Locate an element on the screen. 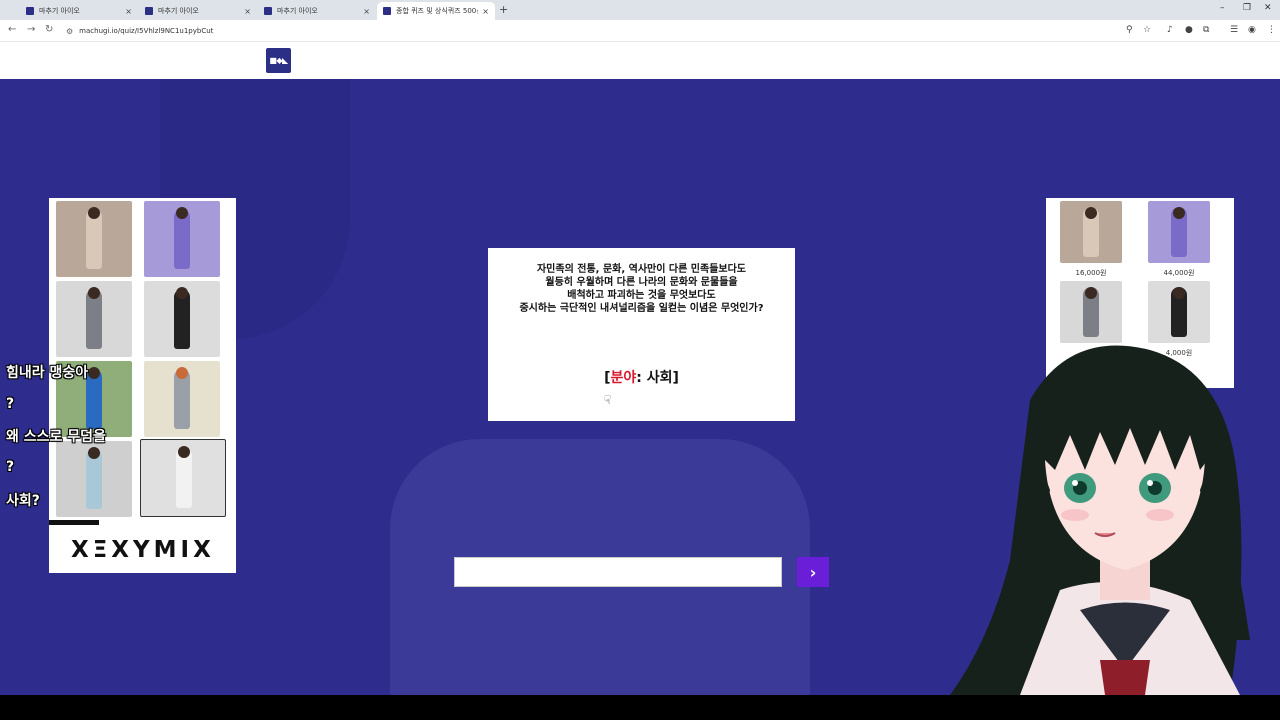  chat-message: 힘내라 맹숭아 is located at coordinates (47, 373).